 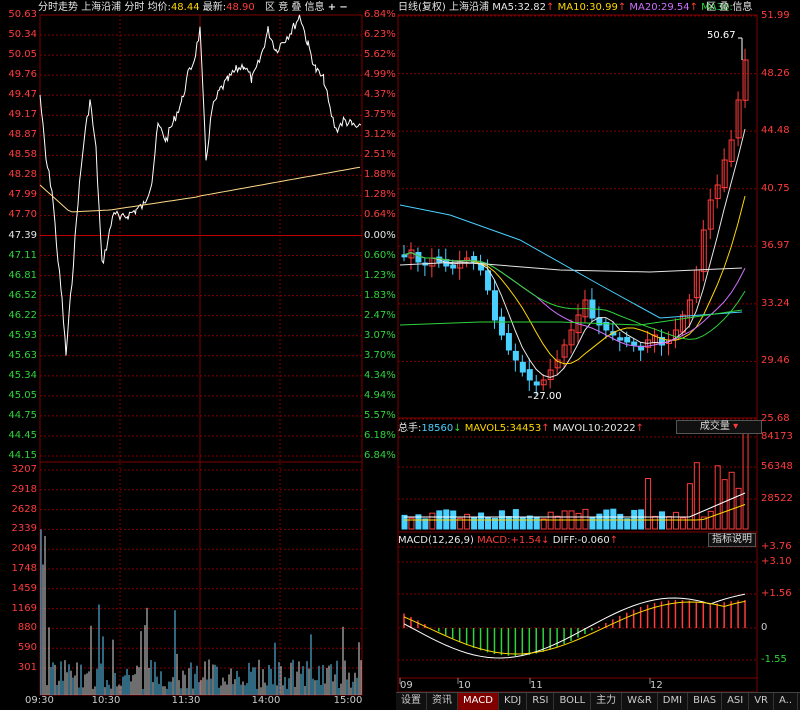 What do you see at coordinates (348, 700) in the screenshot?
I see `intraday-time-tick: 15:00` at bounding box center [348, 700].